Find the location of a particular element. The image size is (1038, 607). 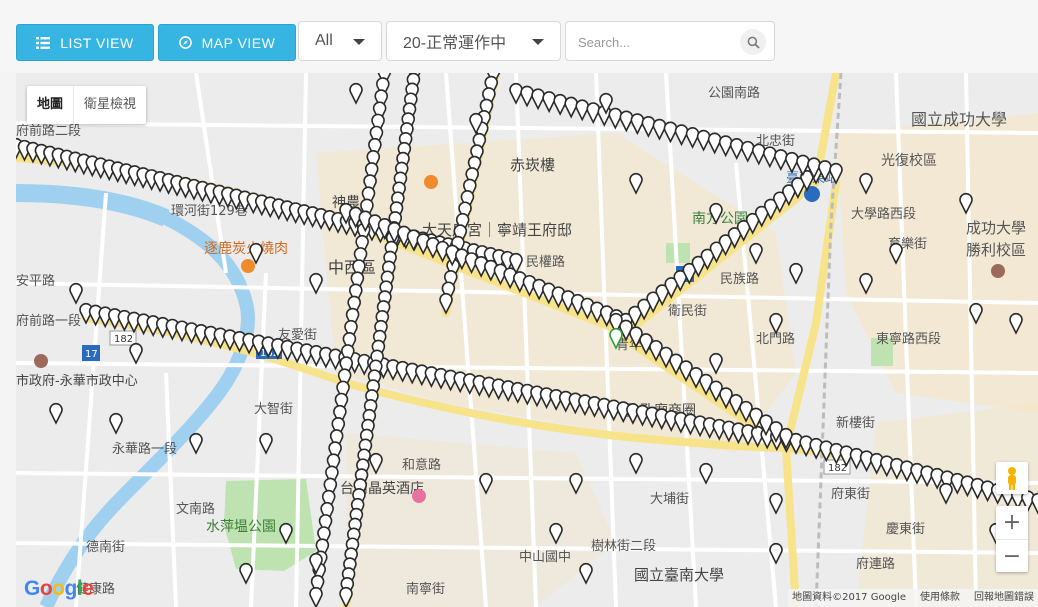

label-road: 安平路 is located at coordinates (35, 281).